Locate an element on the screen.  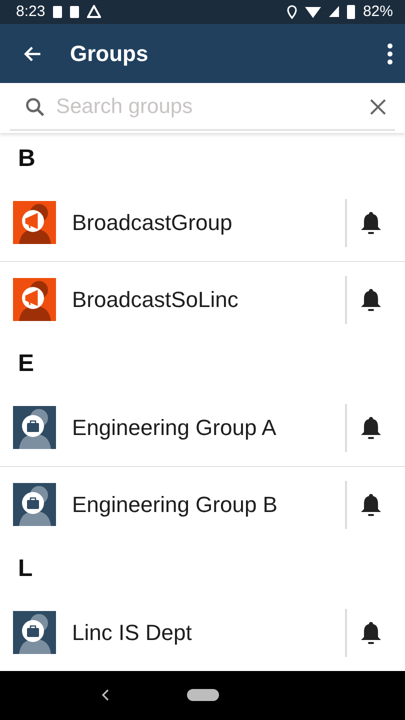
group-row: Engineering Group B is located at coordinates (202, 504).